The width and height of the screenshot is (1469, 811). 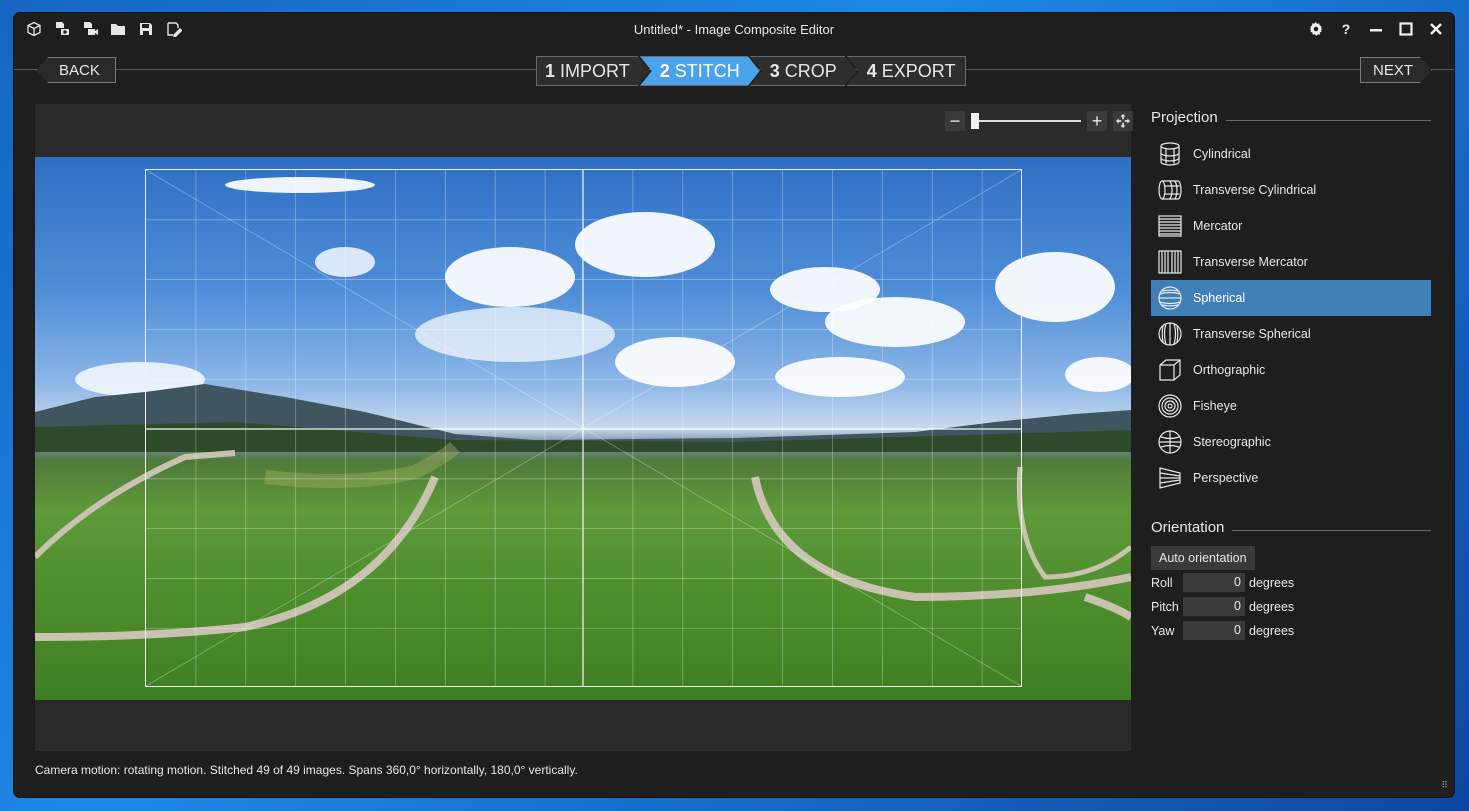 What do you see at coordinates (1291, 370) in the screenshot?
I see `projection-orthographic: Orthographic` at bounding box center [1291, 370].